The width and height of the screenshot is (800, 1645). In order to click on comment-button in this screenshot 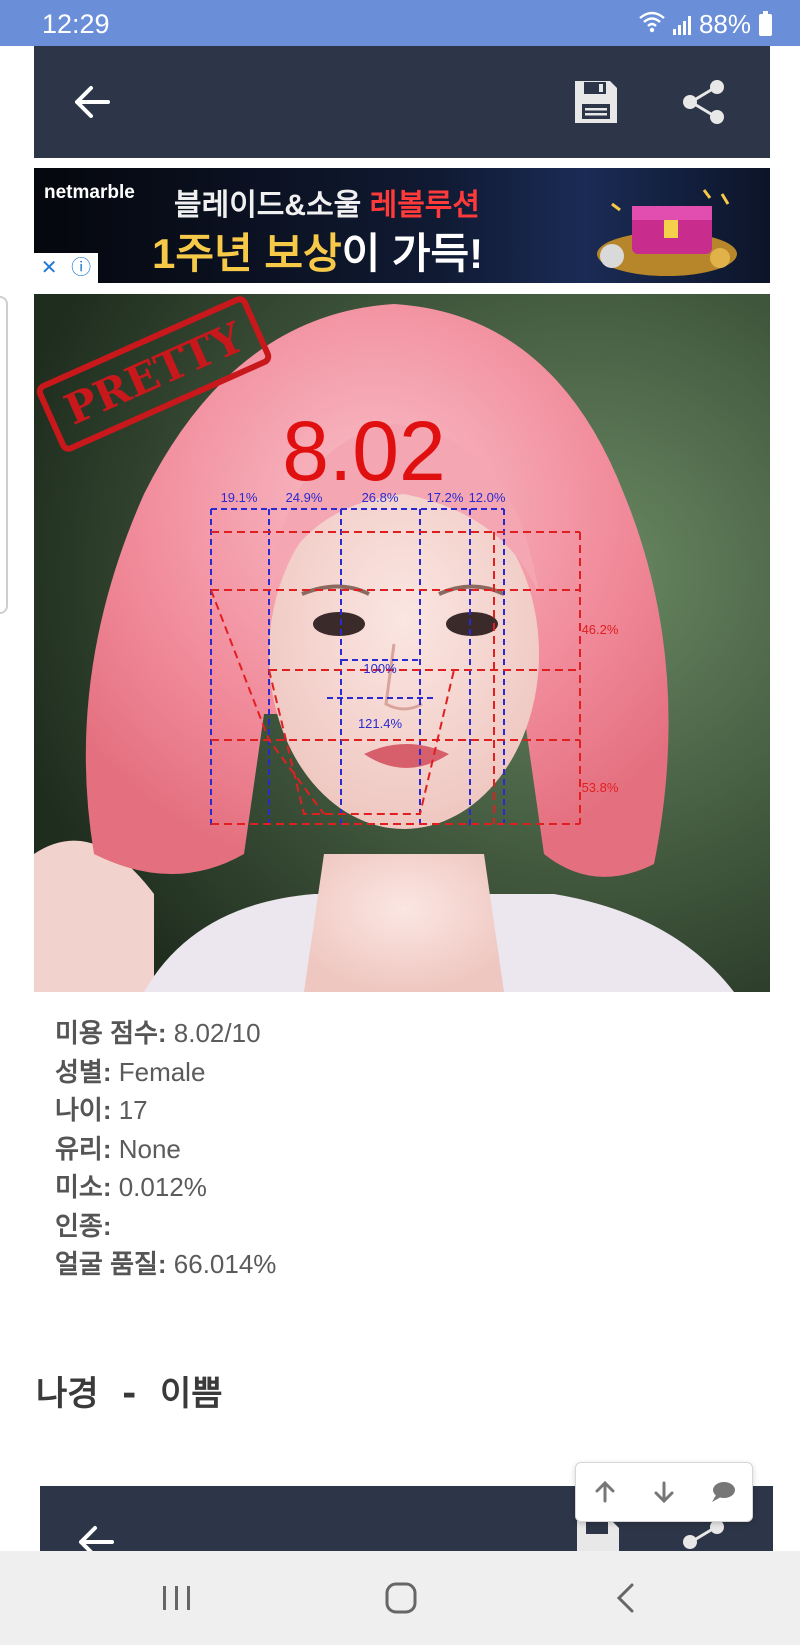, I will do `click(723, 1492)`.